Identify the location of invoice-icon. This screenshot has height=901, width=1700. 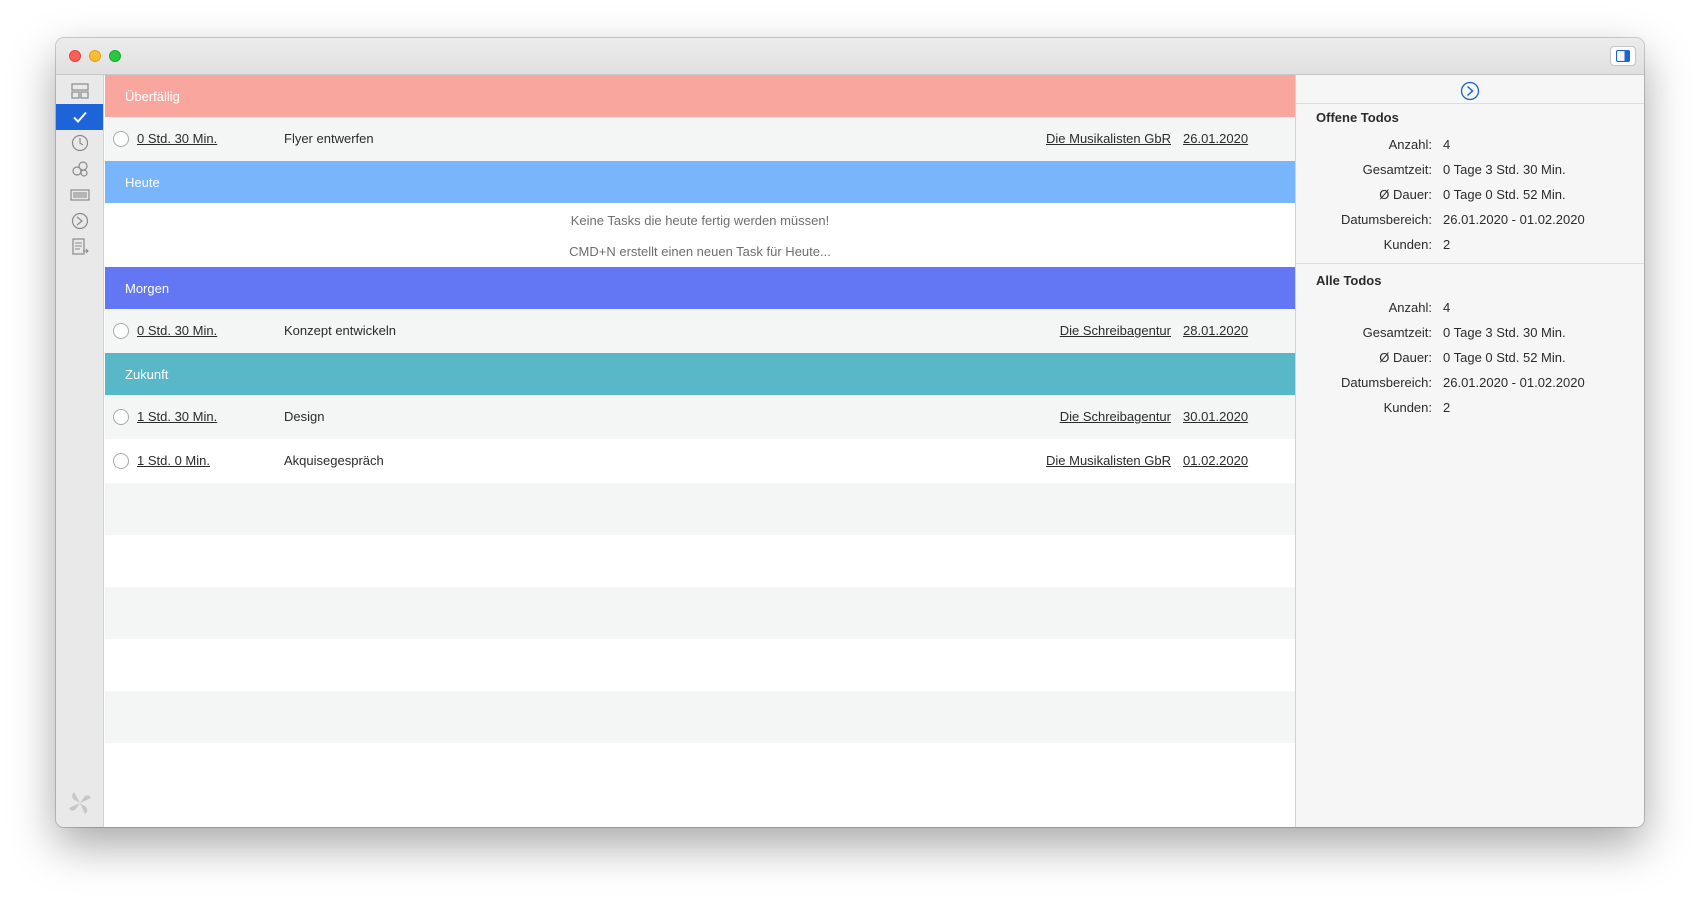
(79, 195).